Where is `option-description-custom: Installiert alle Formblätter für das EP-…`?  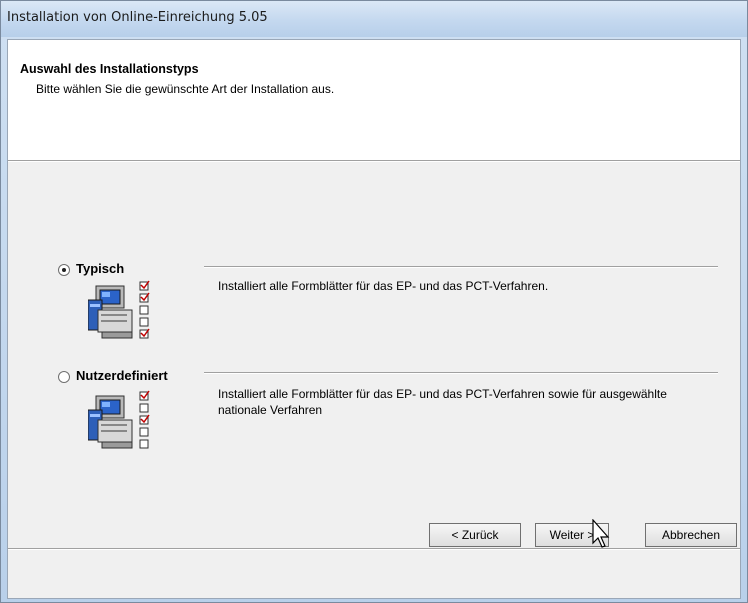
option-description-custom: Installiert alle Formblätter für das EP-… is located at coordinates (442, 402).